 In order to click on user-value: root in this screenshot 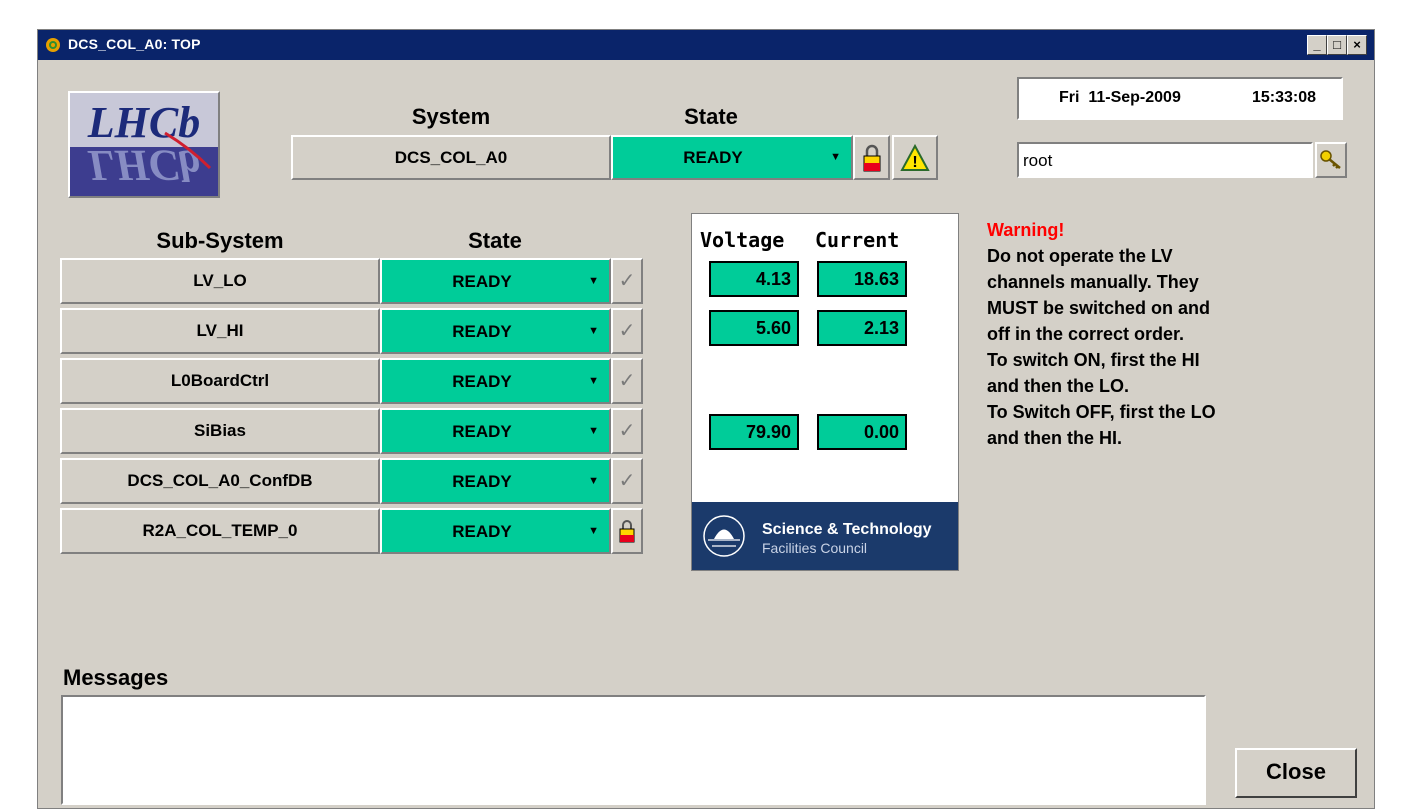, I will do `click(1038, 160)`.